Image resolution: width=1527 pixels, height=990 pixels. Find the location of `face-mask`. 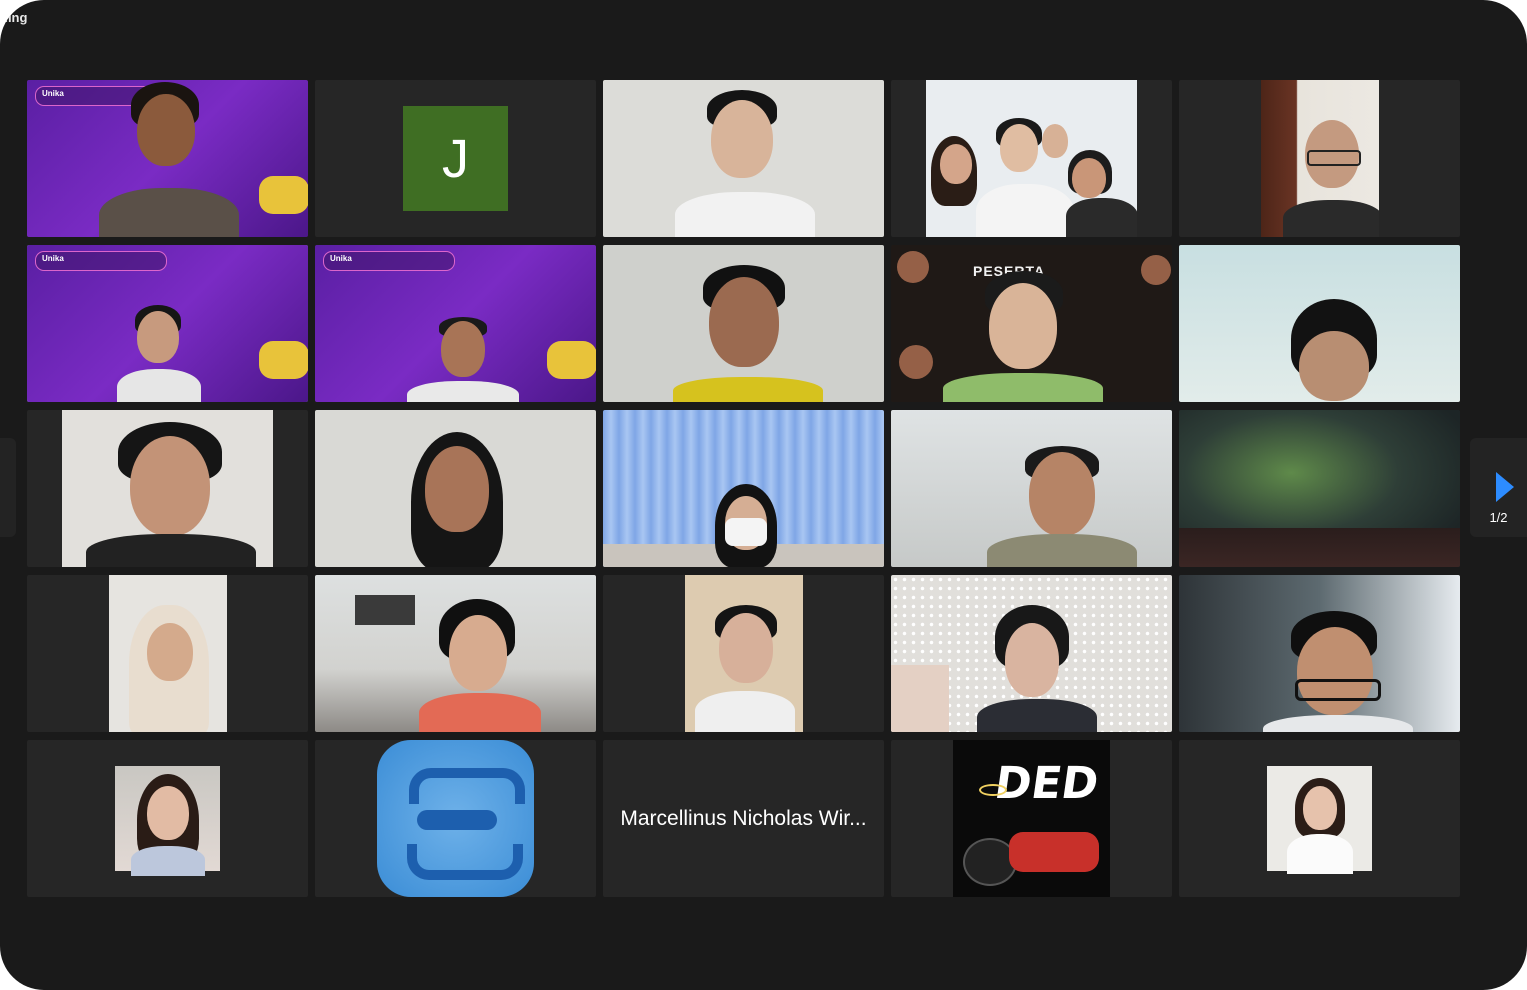

face-mask is located at coordinates (746, 532).